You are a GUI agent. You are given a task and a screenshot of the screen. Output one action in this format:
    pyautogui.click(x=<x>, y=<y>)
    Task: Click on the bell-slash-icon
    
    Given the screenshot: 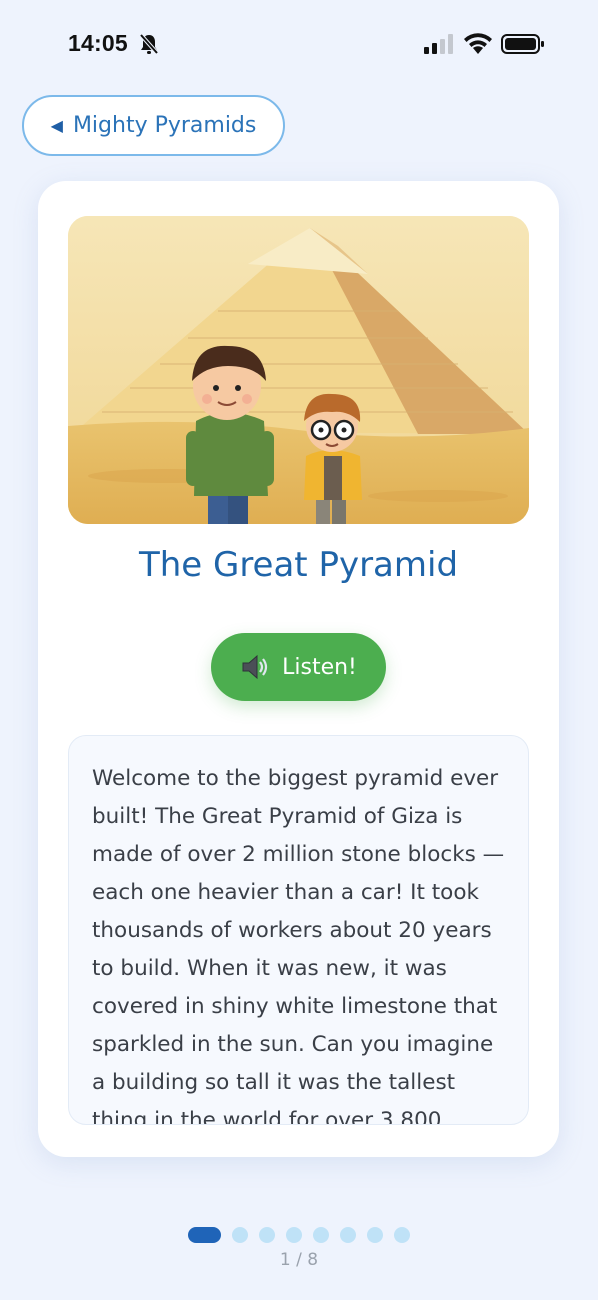 What is the action you would take?
    pyautogui.click(x=149, y=44)
    